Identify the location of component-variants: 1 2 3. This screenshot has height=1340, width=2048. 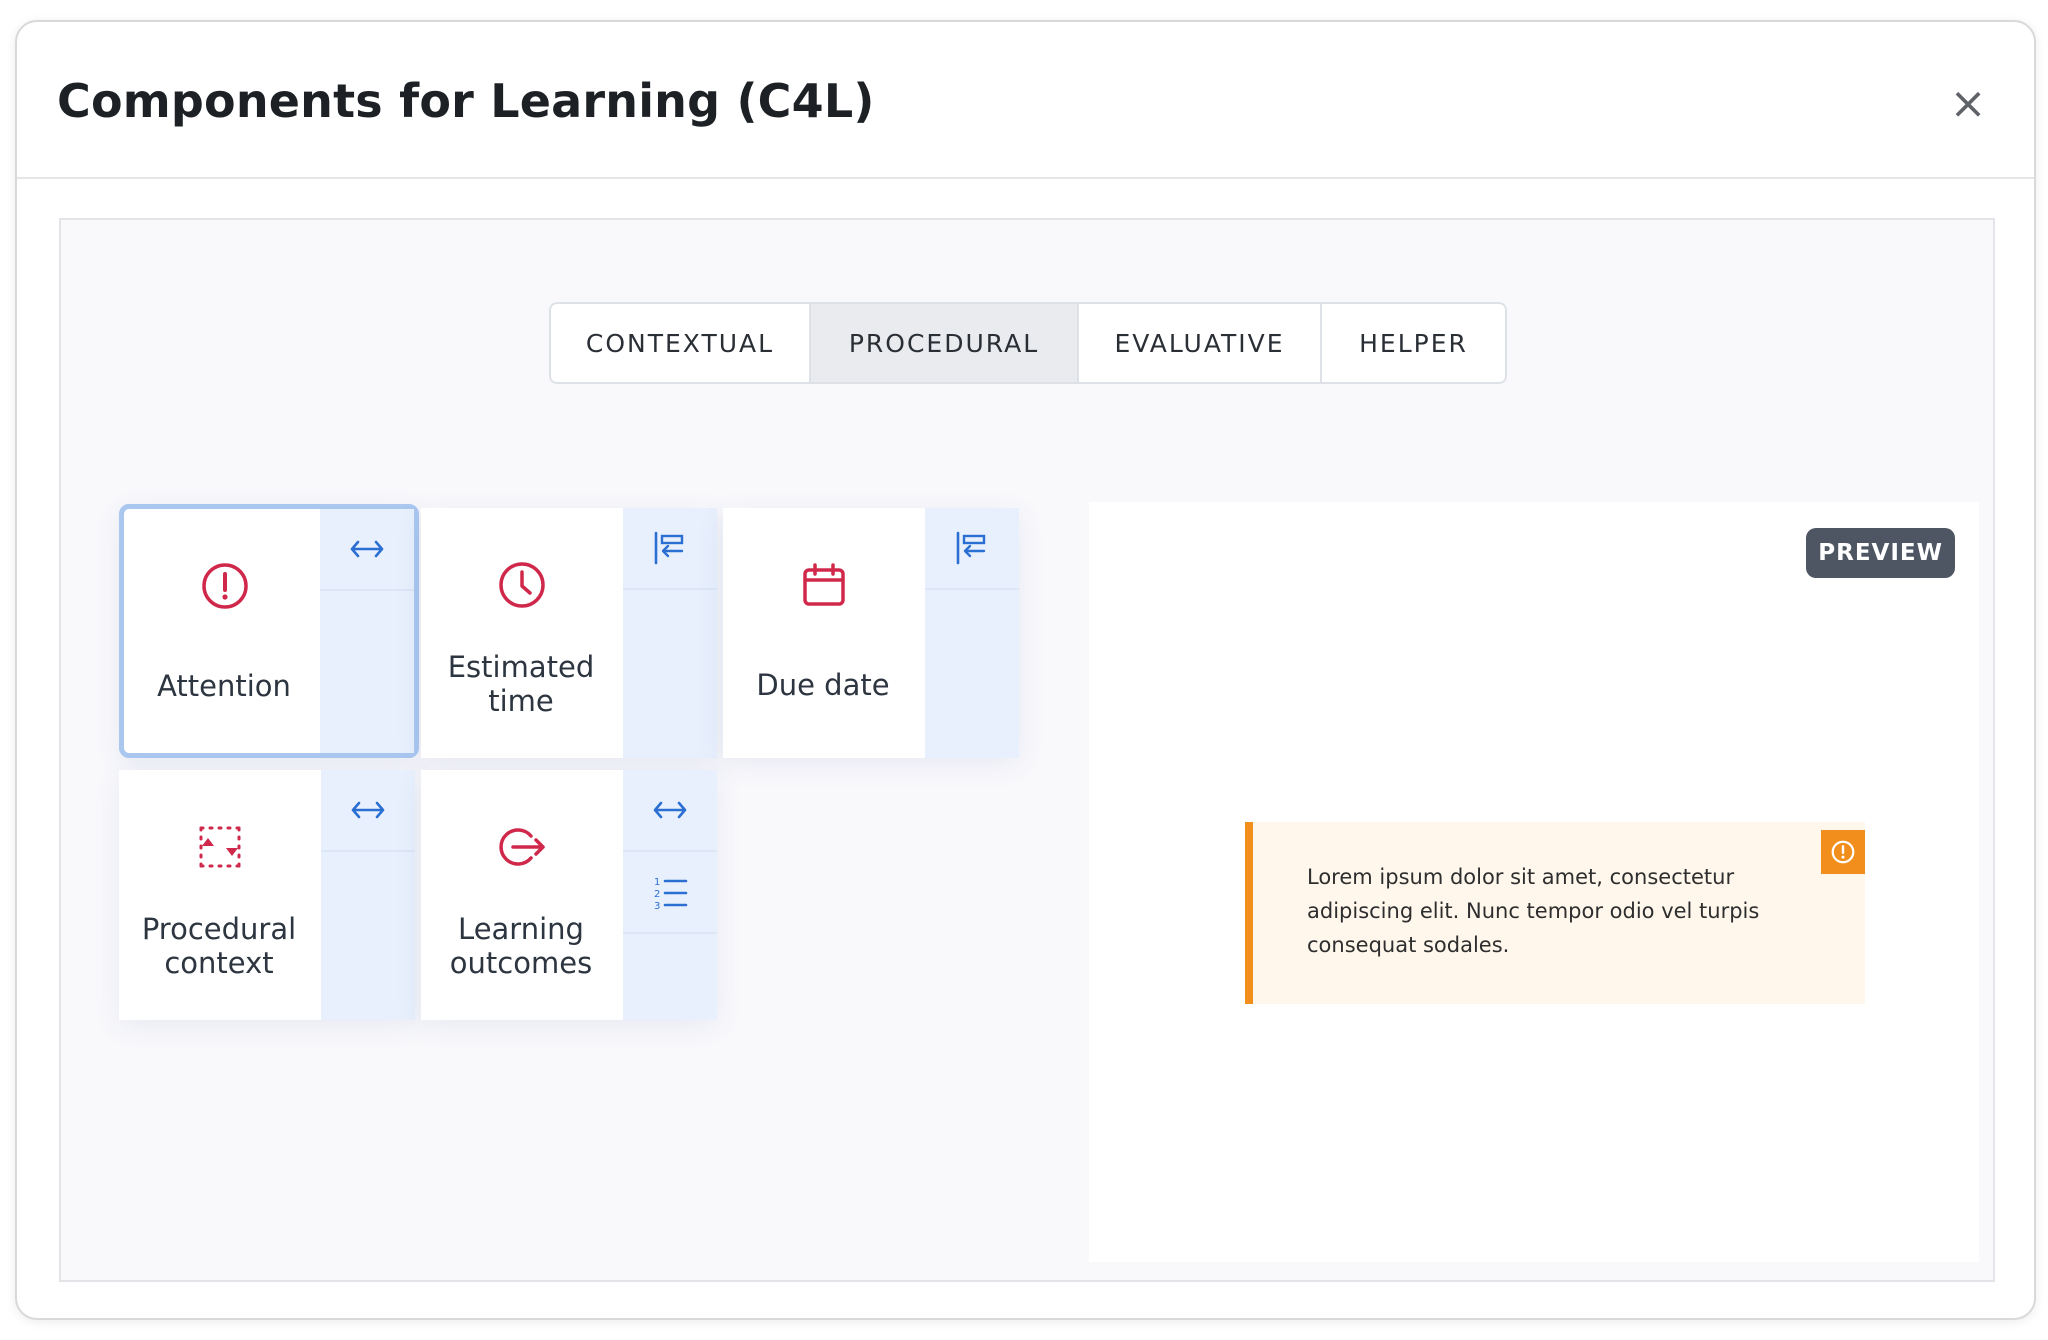
(670, 895).